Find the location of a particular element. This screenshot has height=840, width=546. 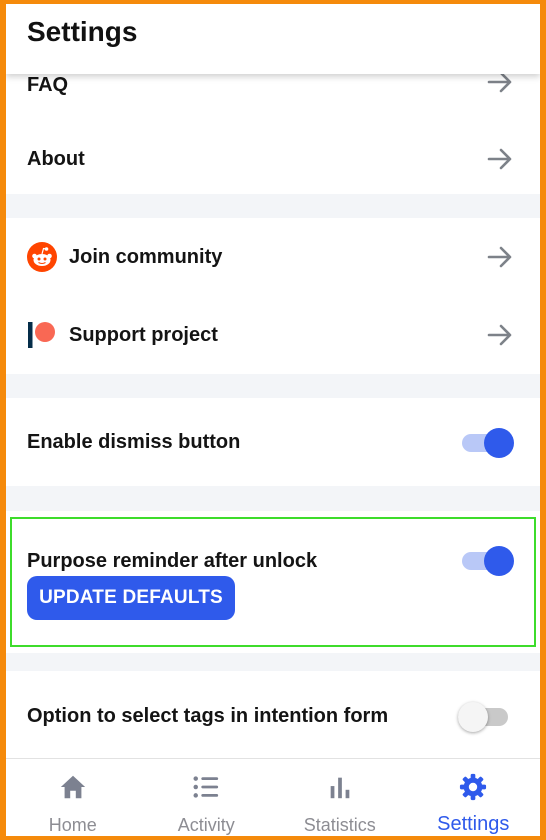

app-header: Settings is located at coordinates (273, 39).